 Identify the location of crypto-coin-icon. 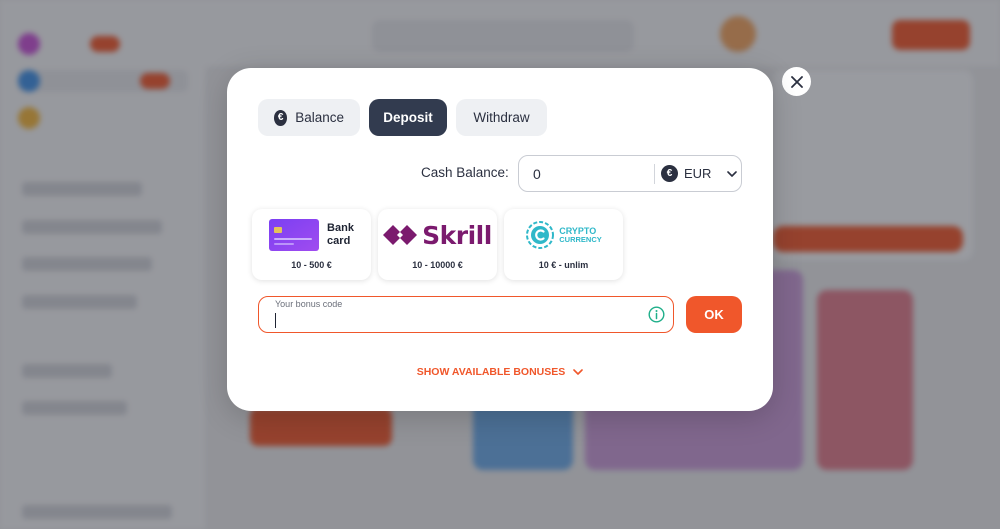
(540, 235).